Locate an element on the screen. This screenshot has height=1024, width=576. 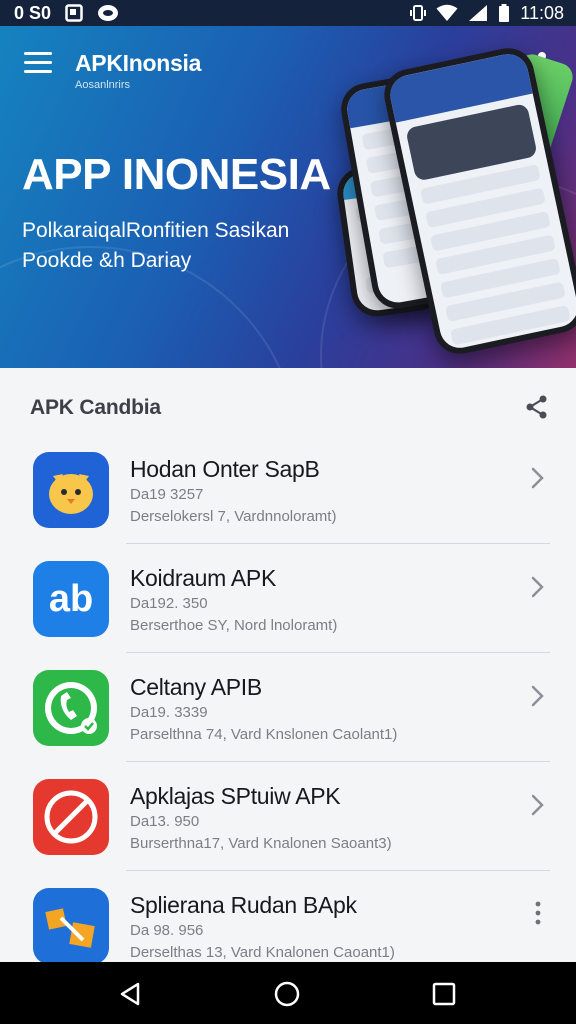
app-version: Da192. 350 is located at coordinates (169, 603).